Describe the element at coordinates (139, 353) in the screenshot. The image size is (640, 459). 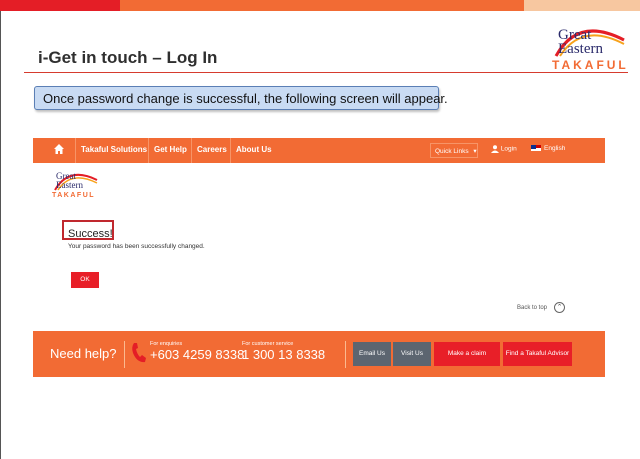
I see `phone-icon` at that location.